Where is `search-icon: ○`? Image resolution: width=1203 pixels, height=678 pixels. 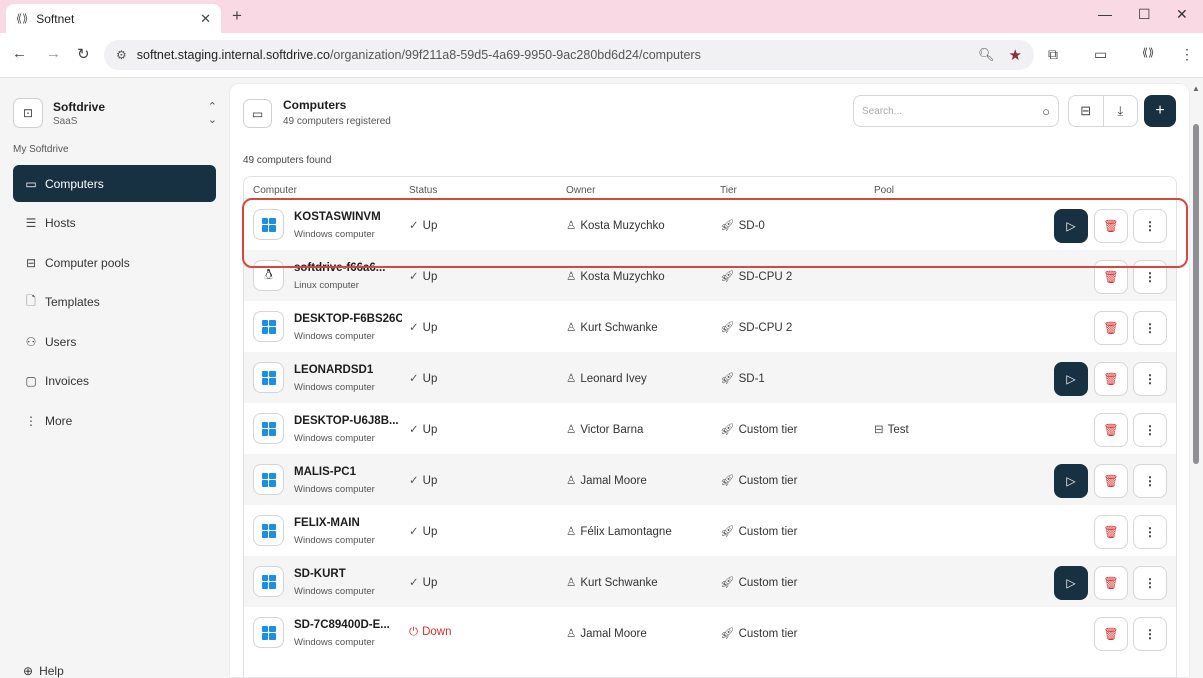 search-icon: ○ is located at coordinates (1046, 111).